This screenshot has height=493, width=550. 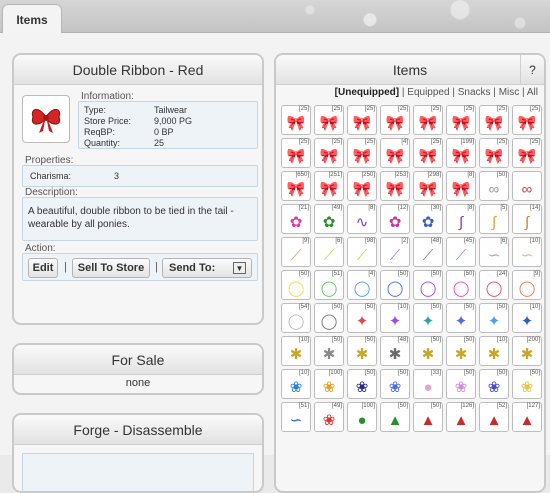 I want to click on sell-to-store-button: Sell To Store, so click(x=111, y=268).